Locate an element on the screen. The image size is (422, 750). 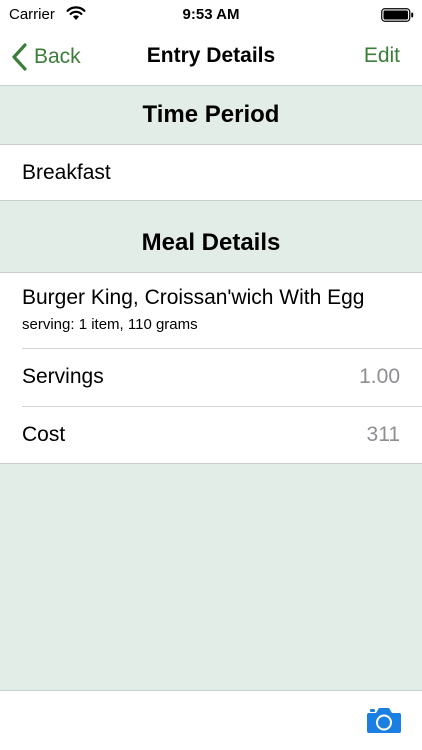
cost-row: Cost 311 is located at coordinates (211, 435).